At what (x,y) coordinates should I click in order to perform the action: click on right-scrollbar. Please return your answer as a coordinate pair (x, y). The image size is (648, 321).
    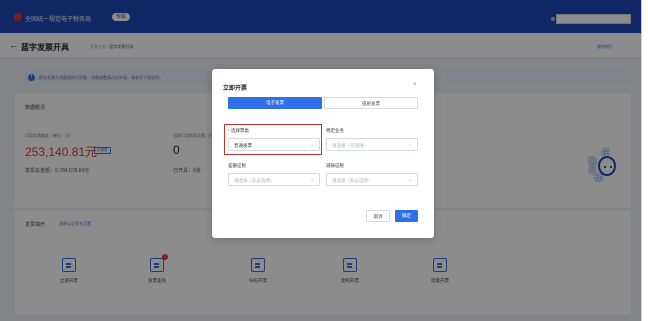
    Looking at the image, I should click on (644, 160).